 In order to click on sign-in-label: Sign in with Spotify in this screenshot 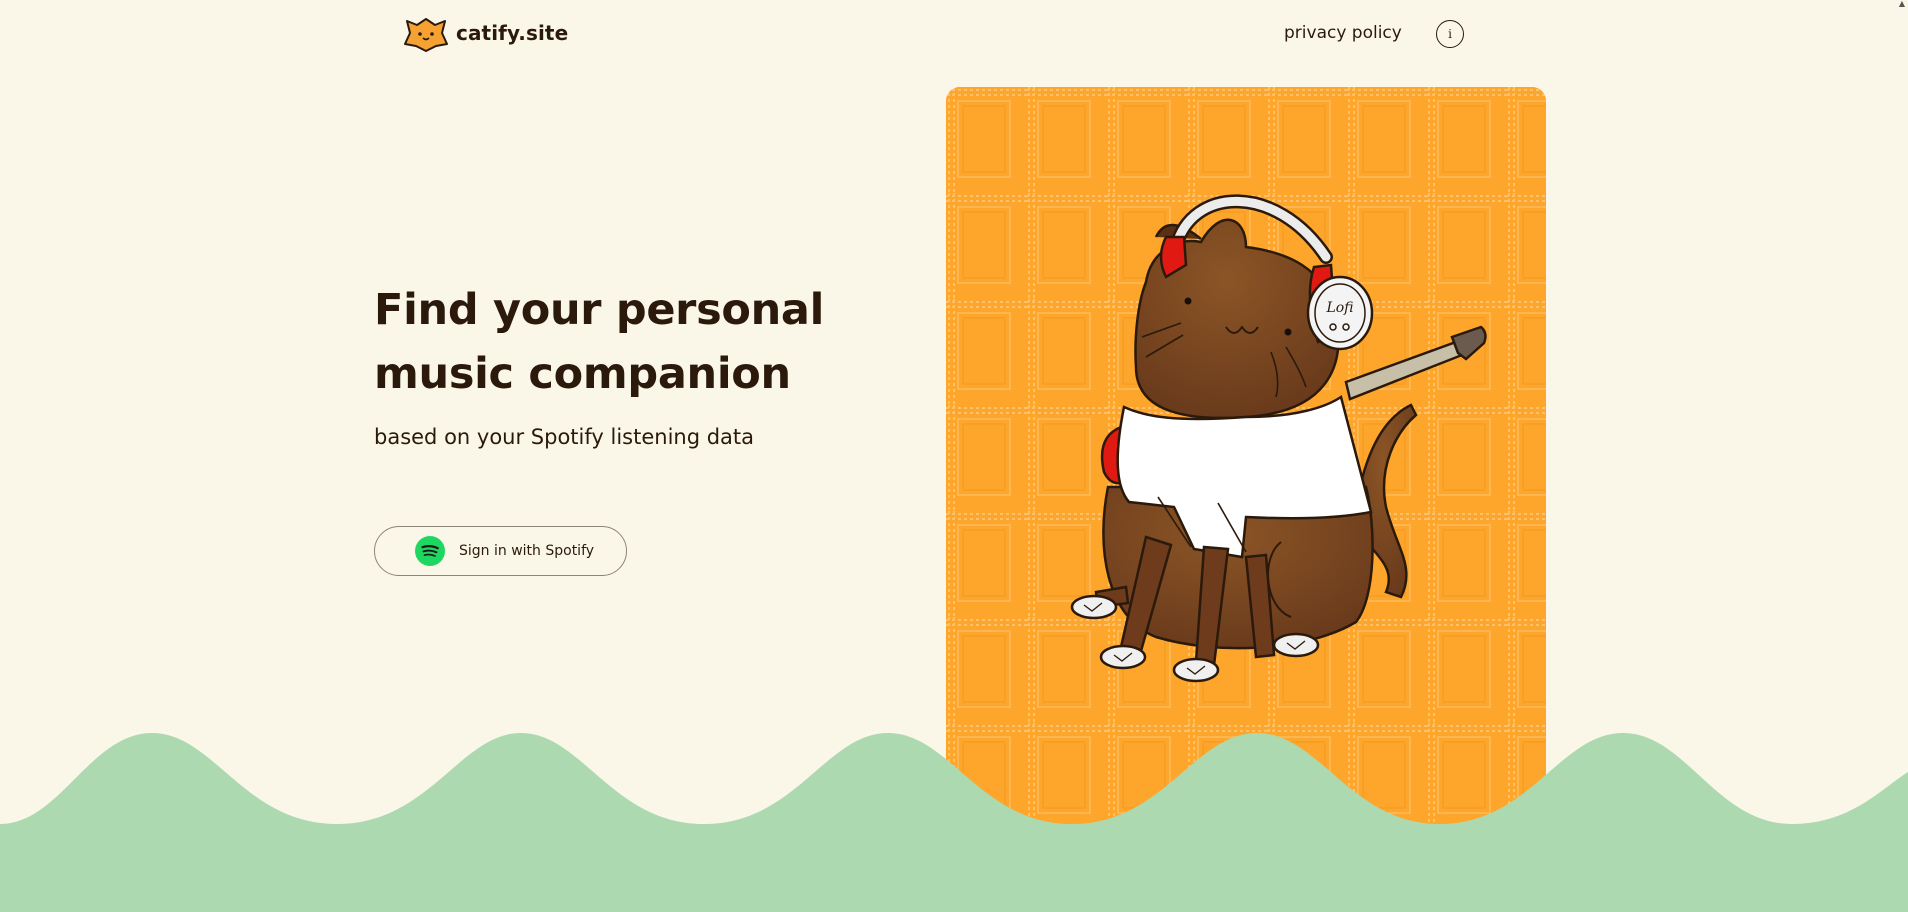, I will do `click(527, 551)`.